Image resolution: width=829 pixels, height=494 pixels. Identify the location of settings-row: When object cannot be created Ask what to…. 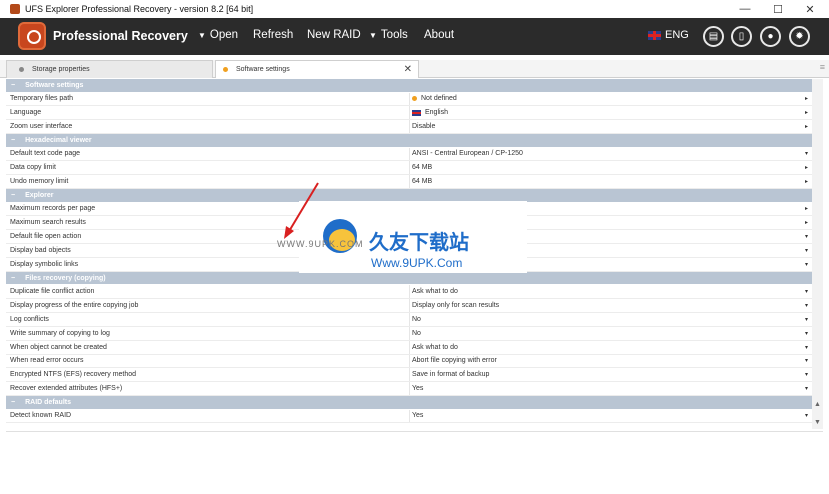
(409, 347).